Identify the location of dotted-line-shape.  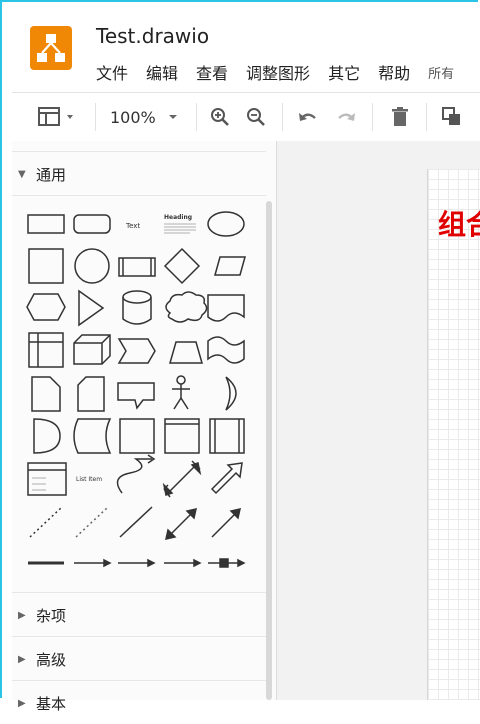
(46, 522).